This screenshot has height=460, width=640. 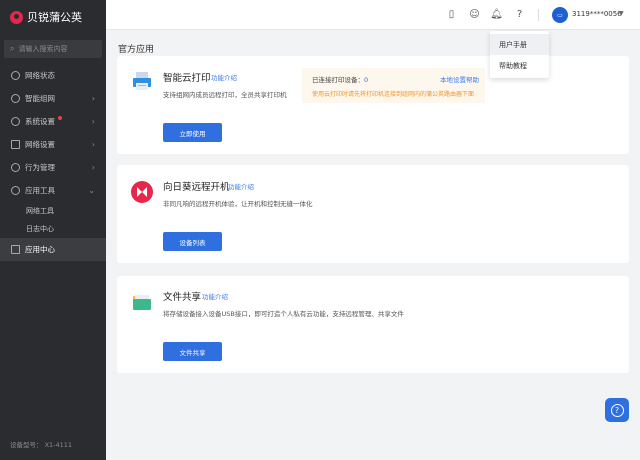 What do you see at coordinates (15, 190) in the screenshot?
I see `tools-icon` at bounding box center [15, 190].